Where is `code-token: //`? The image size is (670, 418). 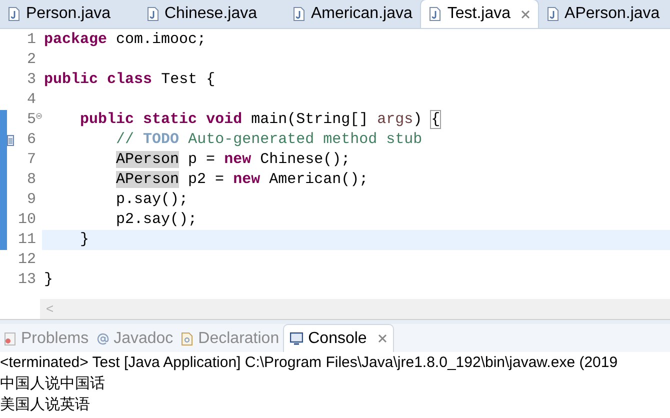 code-token: // is located at coordinates (126, 139).